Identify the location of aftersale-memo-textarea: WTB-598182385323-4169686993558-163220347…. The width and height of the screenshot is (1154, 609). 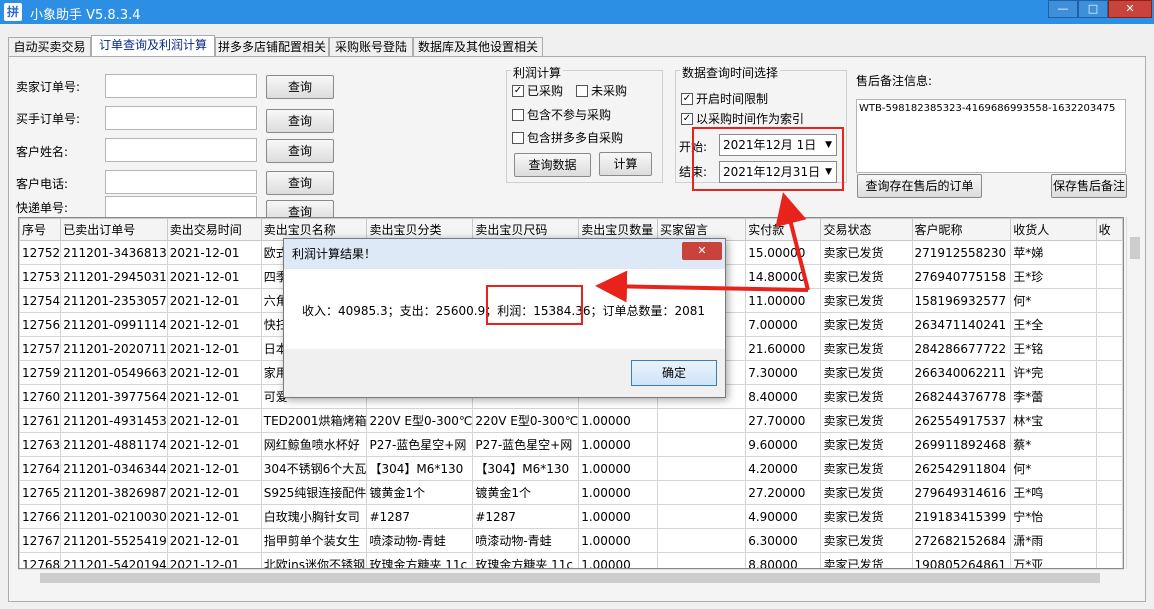
(991, 136).